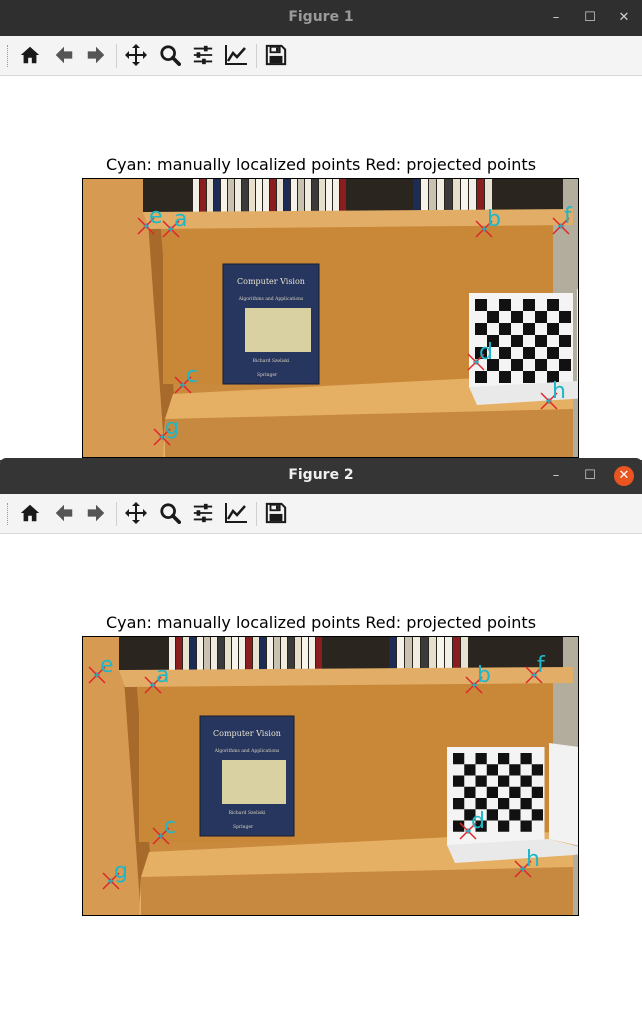 The height and width of the screenshot is (1015, 642). I want to click on toolbar-grip, so click(8, 56).